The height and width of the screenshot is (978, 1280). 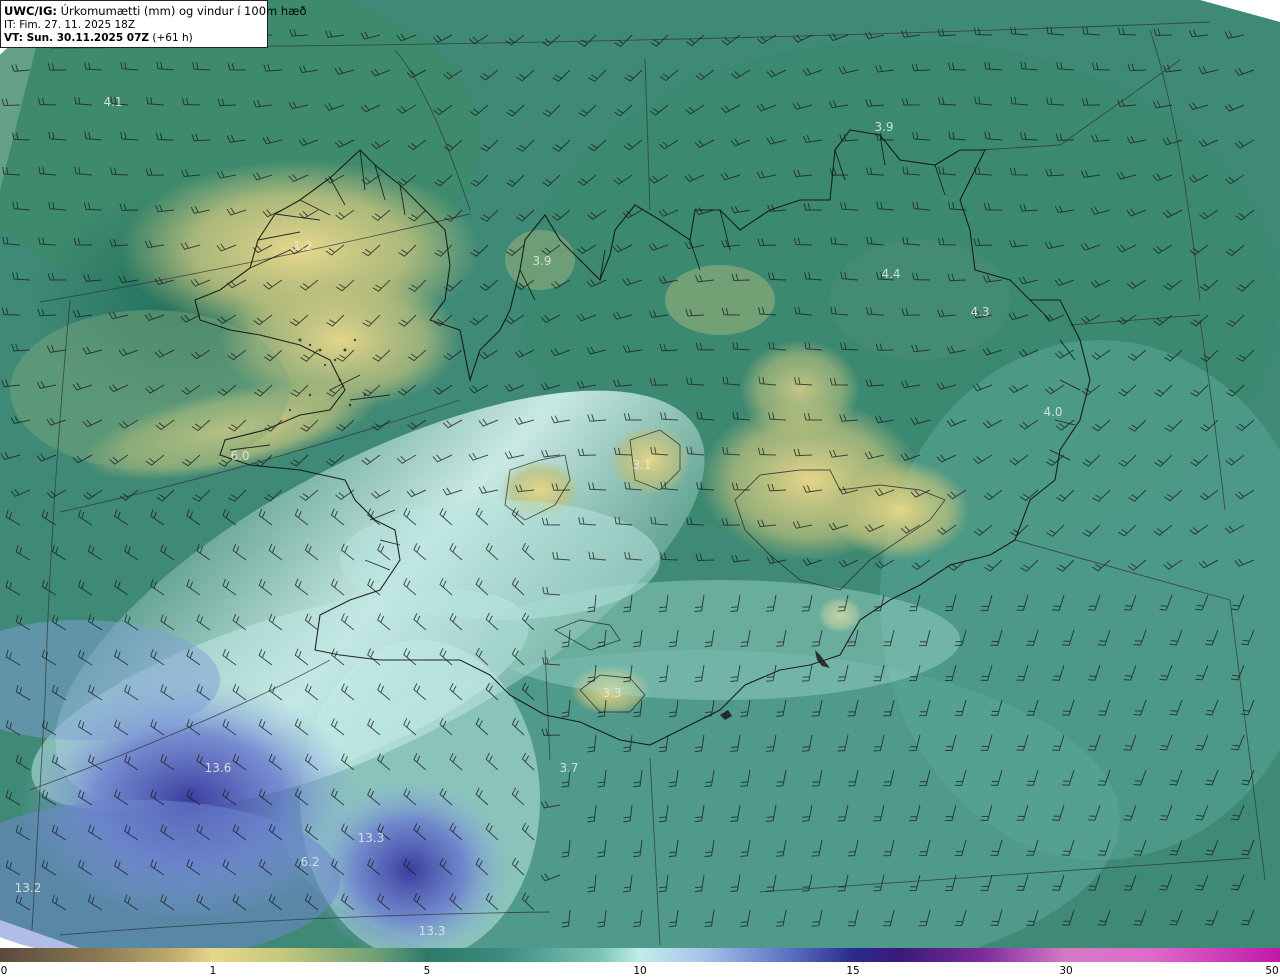 What do you see at coordinates (30, 11) in the screenshot?
I see `product-code: UWC/IG:` at bounding box center [30, 11].